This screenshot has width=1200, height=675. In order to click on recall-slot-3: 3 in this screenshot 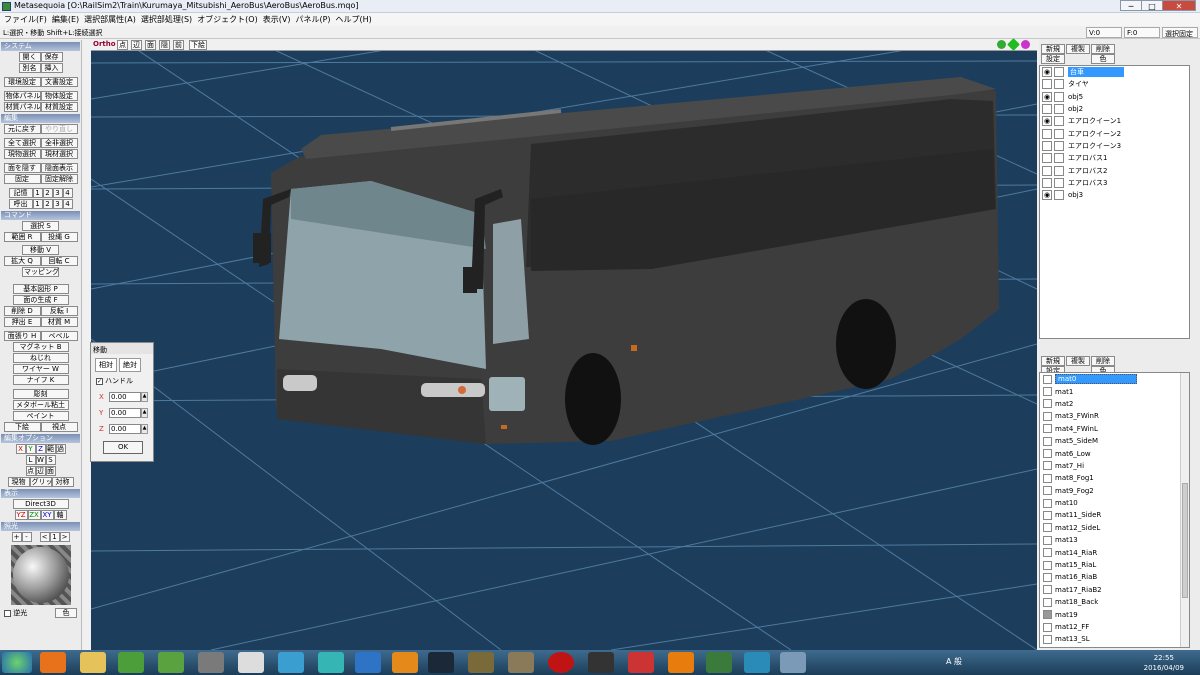, I will do `click(57, 204)`.